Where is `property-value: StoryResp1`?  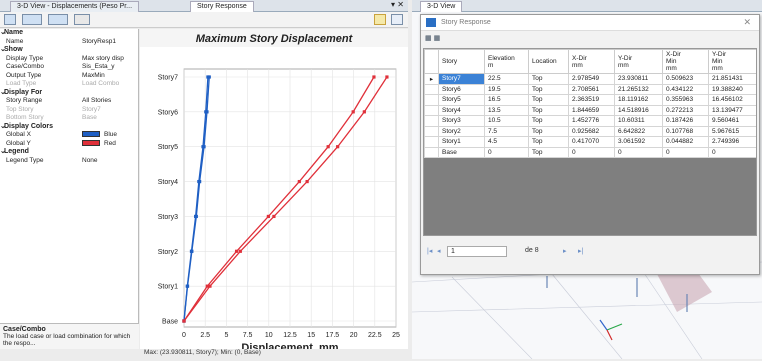
property-value: StoryResp1 is located at coordinates (99, 42).